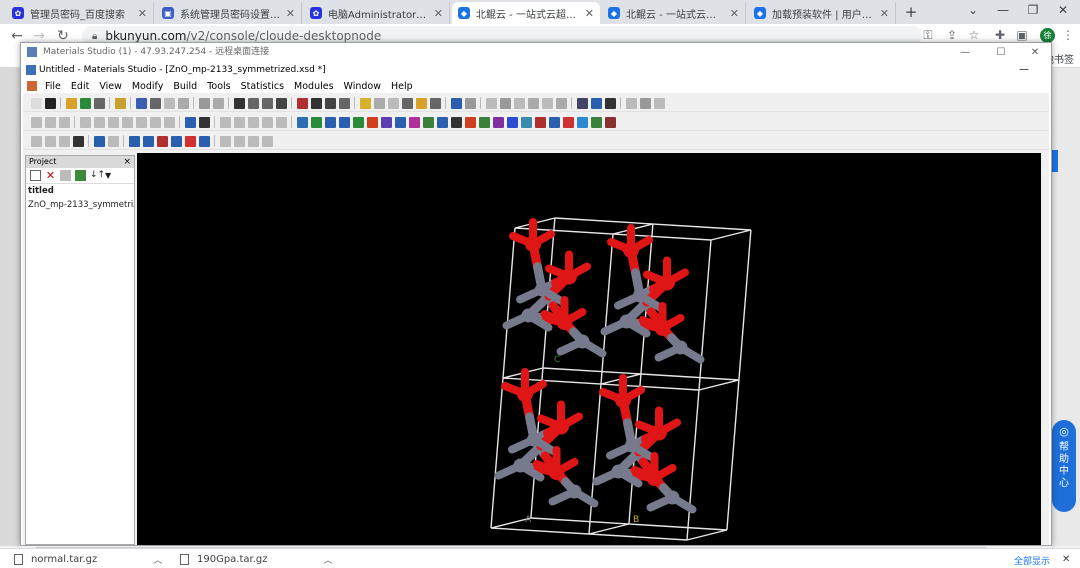 Image resolution: width=1080 pixels, height=568 pixels. What do you see at coordinates (88, 559) in the screenshot?
I see `download-item: normal.tar.gz ︿` at bounding box center [88, 559].